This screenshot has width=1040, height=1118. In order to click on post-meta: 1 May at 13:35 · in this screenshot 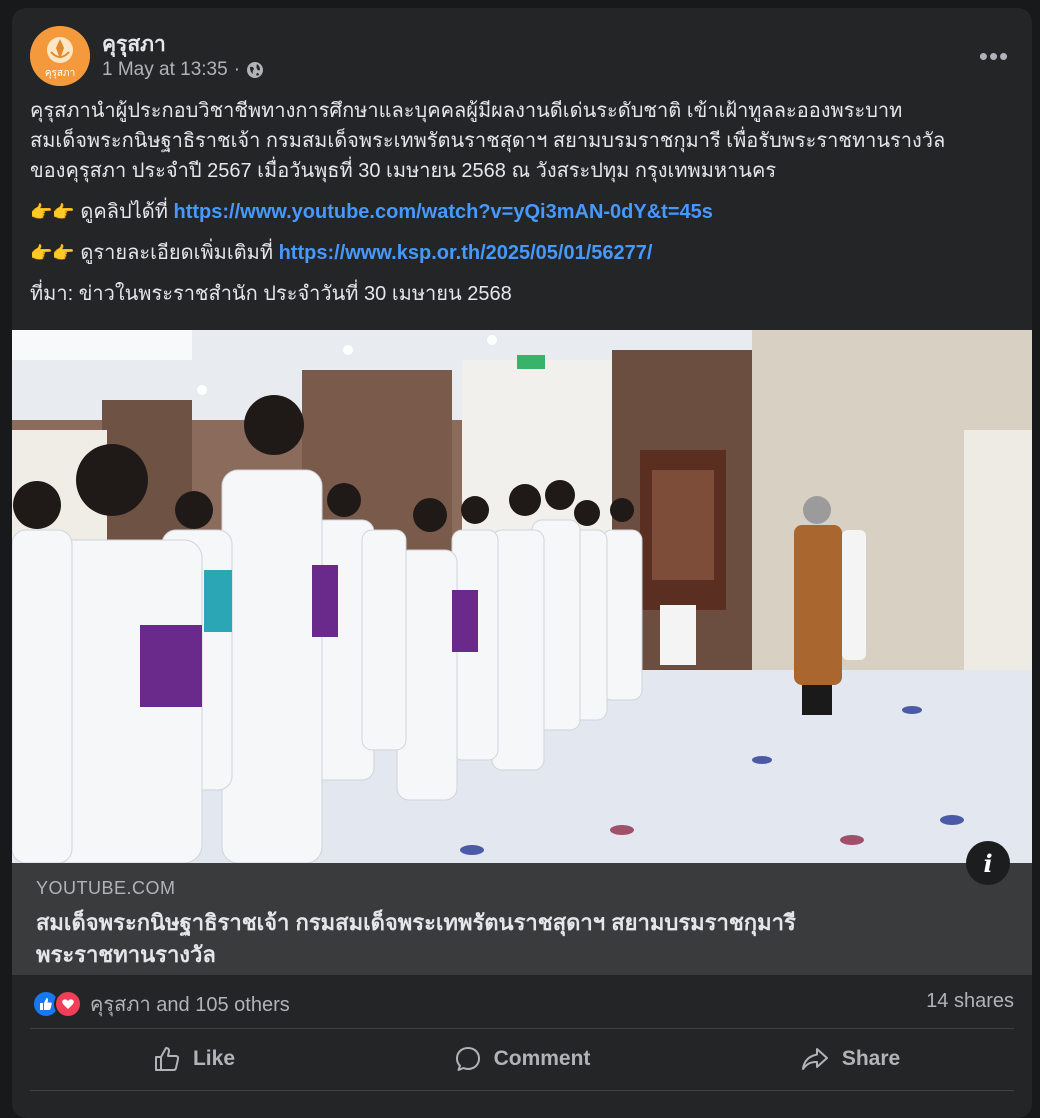, I will do `click(183, 70)`.